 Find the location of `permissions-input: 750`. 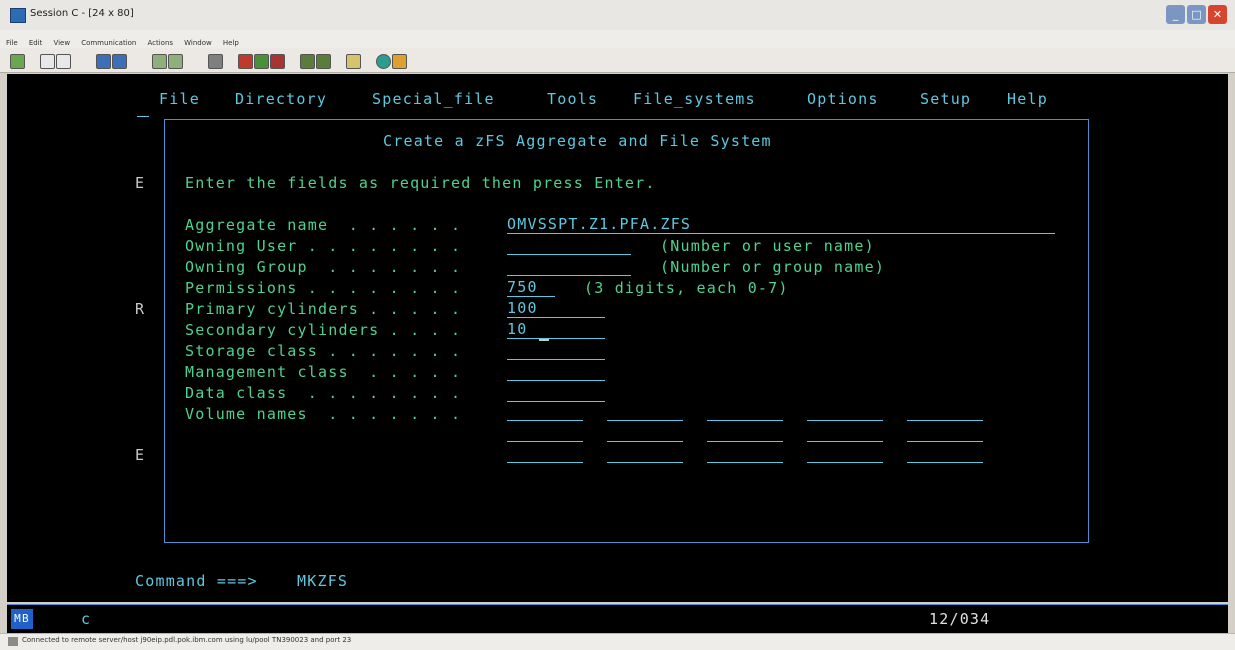

permissions-input: 750 is located at coordinates (531, 287).